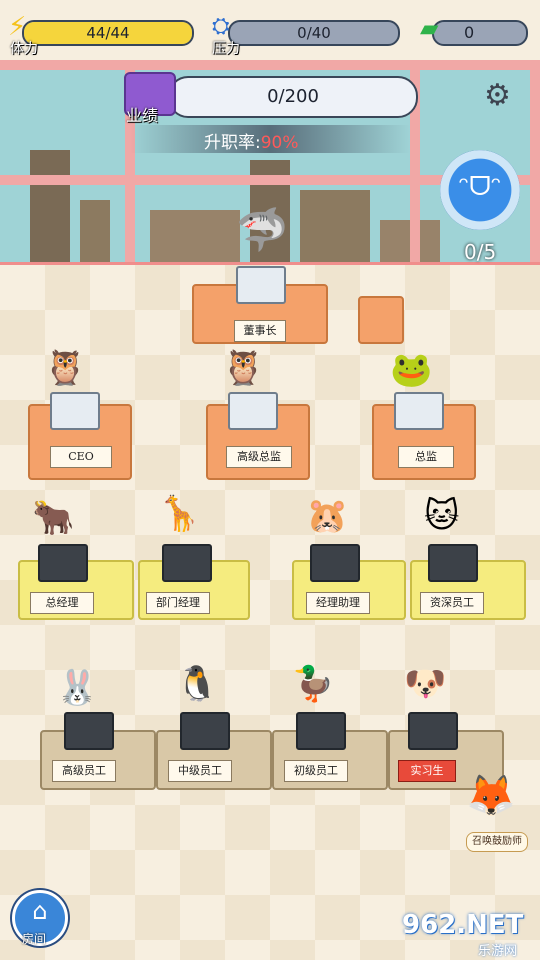 The width and height of the screenshot is (540, 960). Describe the element at coordinates (463, 925) in the screenshot. I see `watermark-logo: 962.NET` at that location.